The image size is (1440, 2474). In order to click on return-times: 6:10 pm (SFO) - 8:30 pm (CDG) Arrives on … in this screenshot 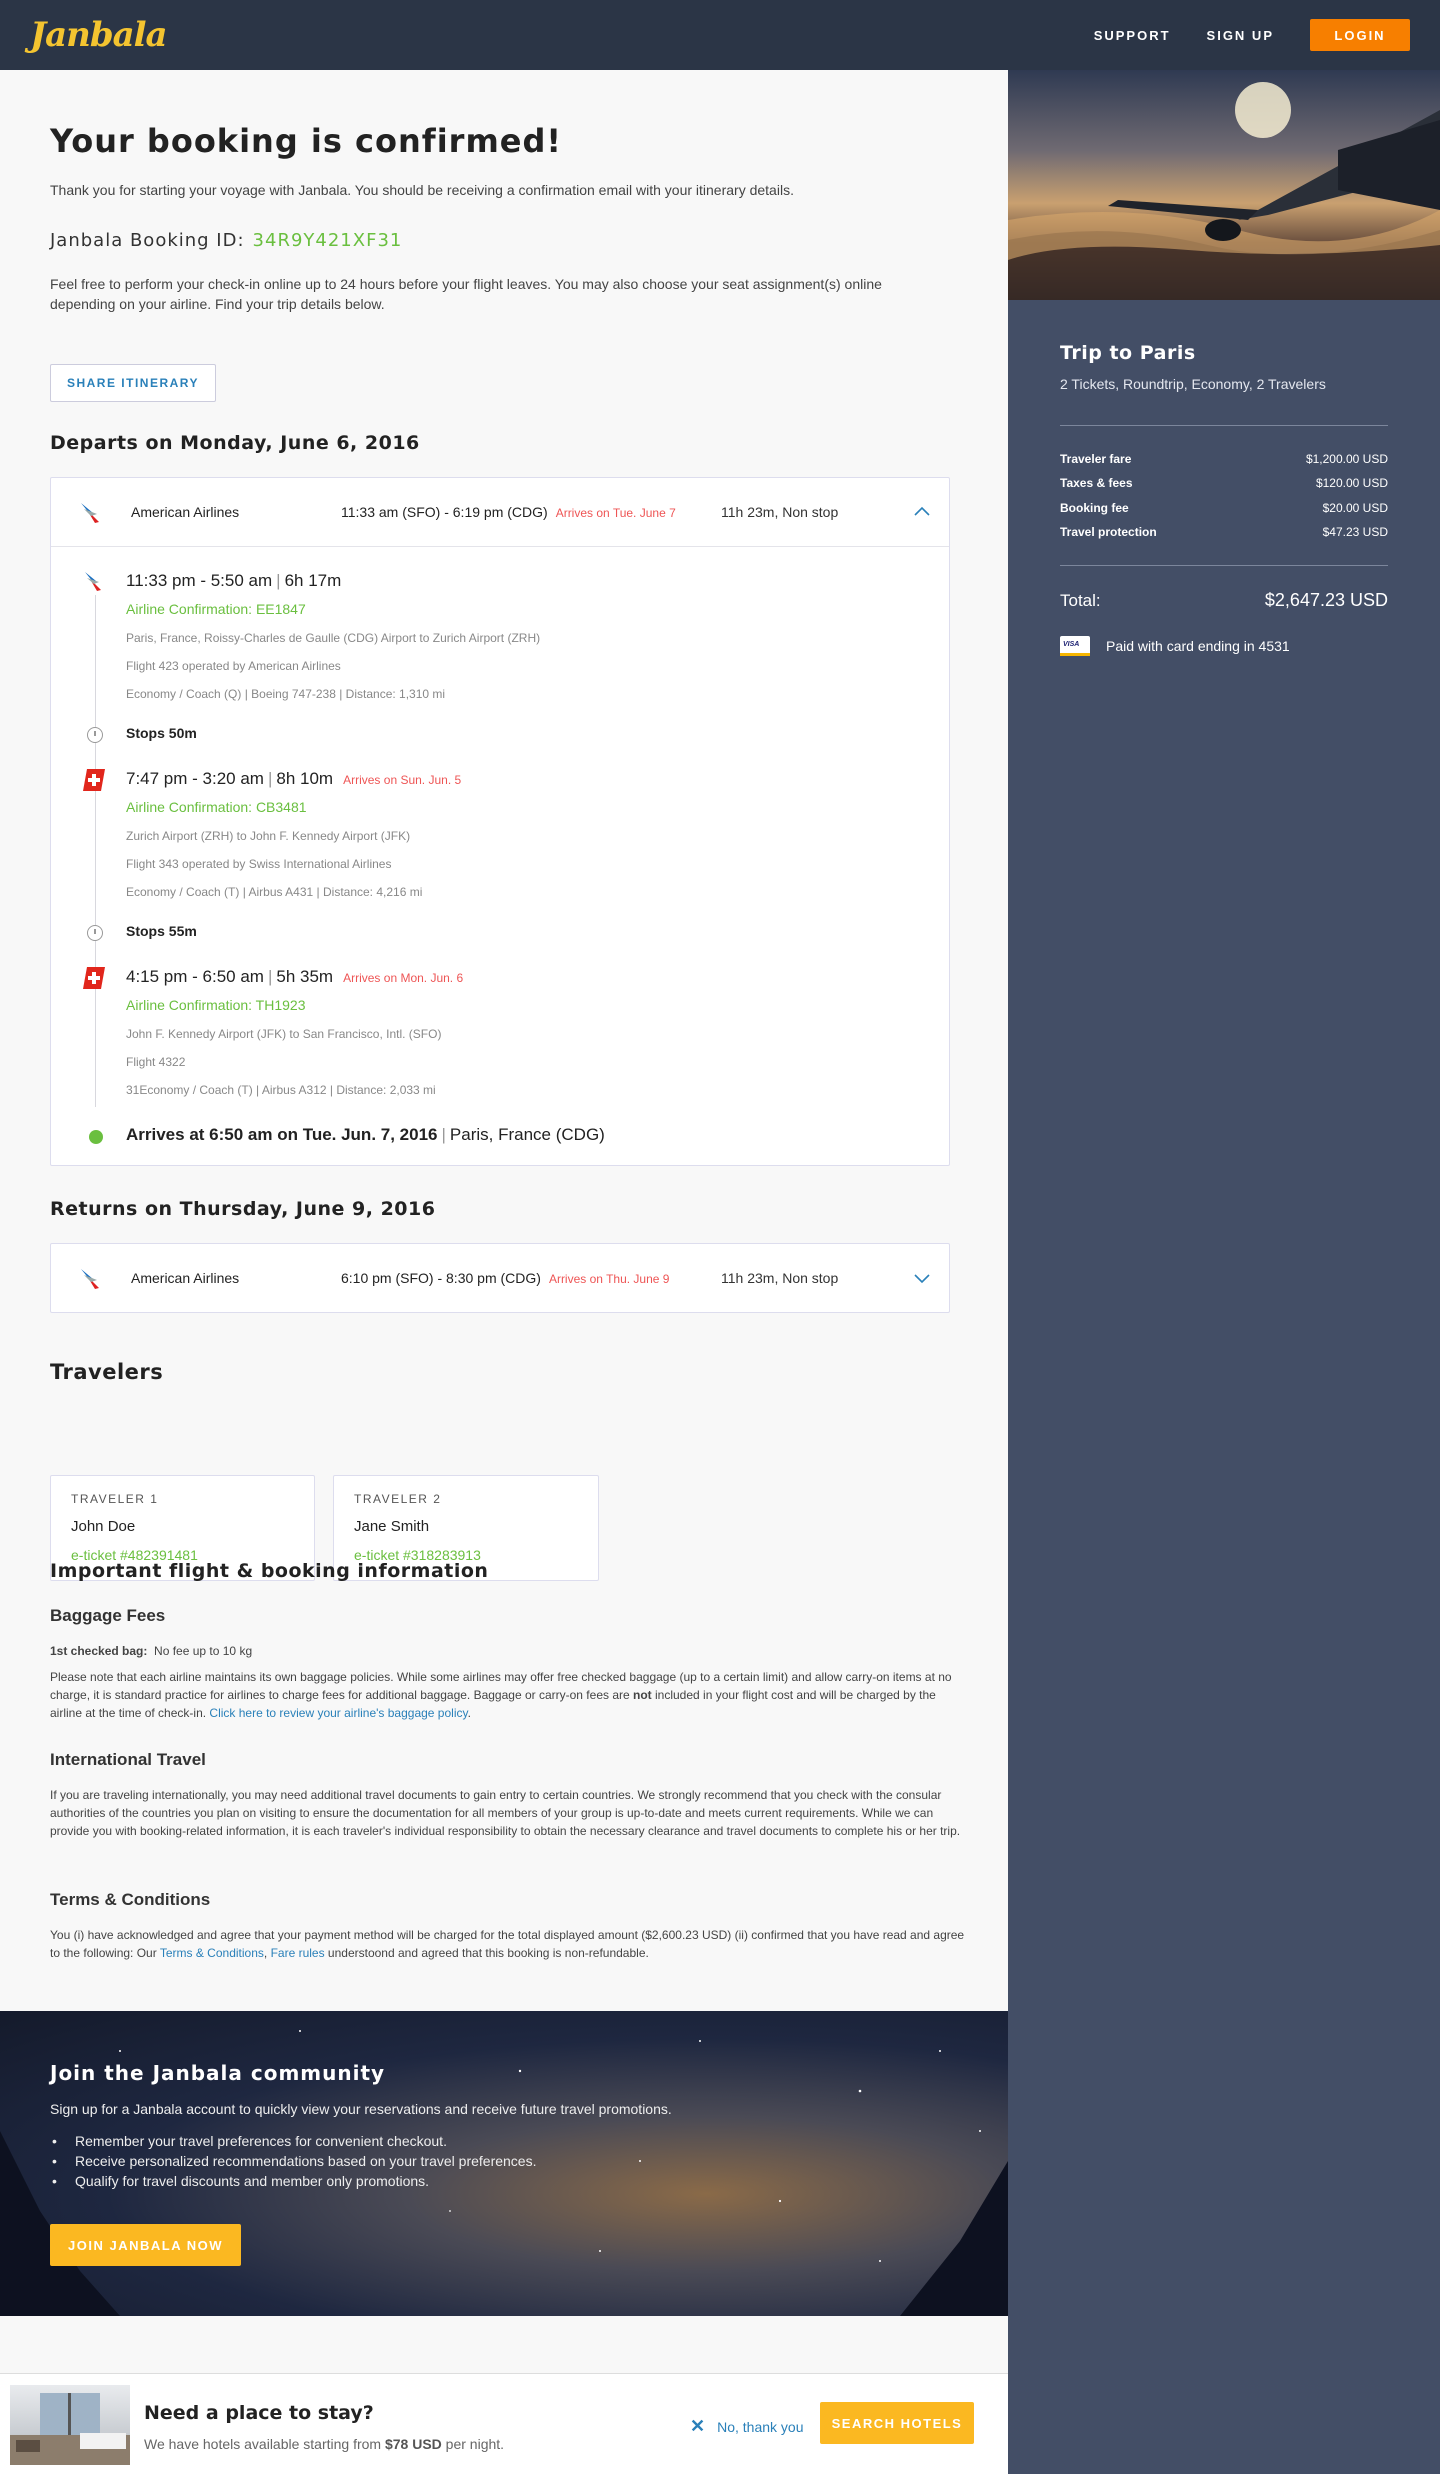, I will do `click(505, 1278)`.